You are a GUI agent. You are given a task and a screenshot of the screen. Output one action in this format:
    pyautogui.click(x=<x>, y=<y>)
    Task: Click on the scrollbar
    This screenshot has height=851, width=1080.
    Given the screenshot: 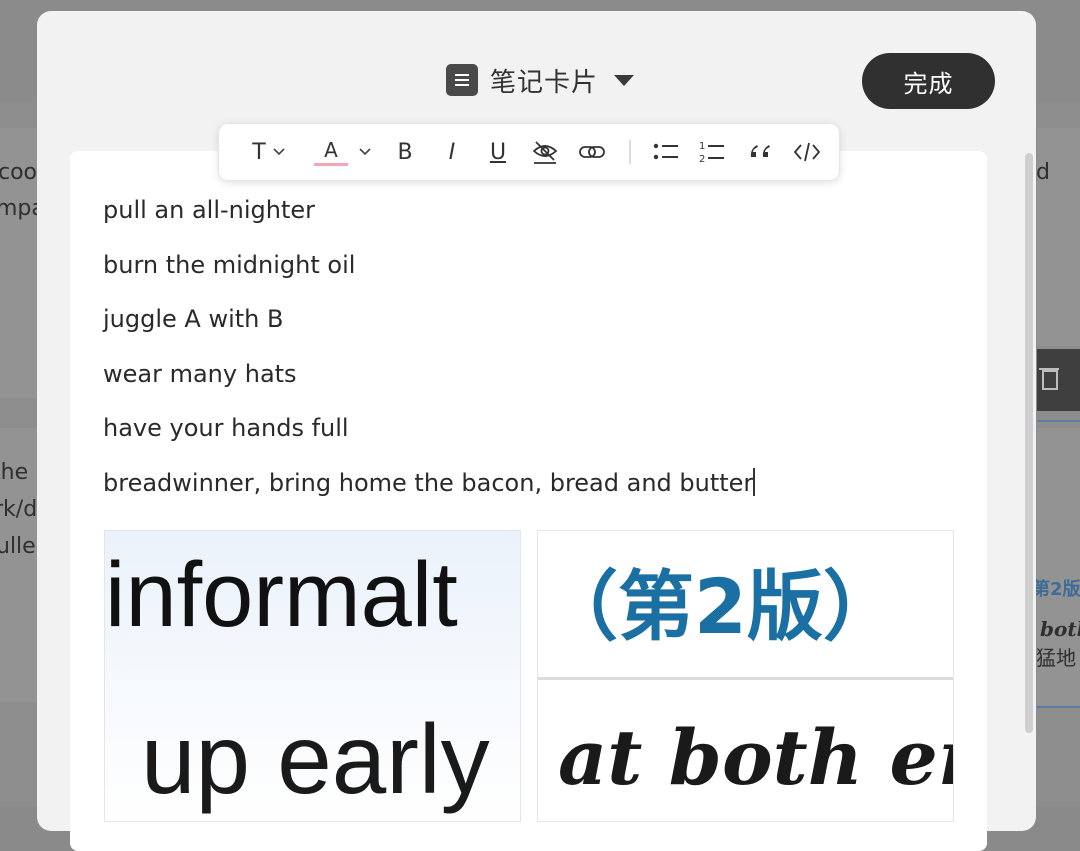 What is the action you would take?
    pyautogui.click(x=1029, y=443)
    